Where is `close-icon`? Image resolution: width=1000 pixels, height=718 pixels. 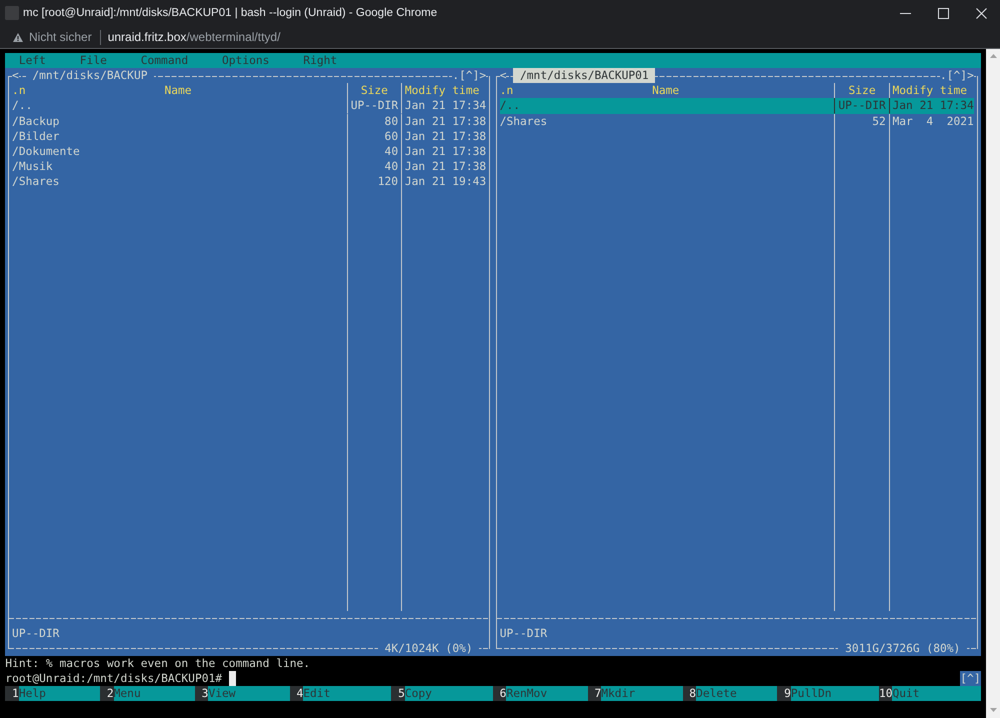
close-icon is located at coordinates (981, 13).